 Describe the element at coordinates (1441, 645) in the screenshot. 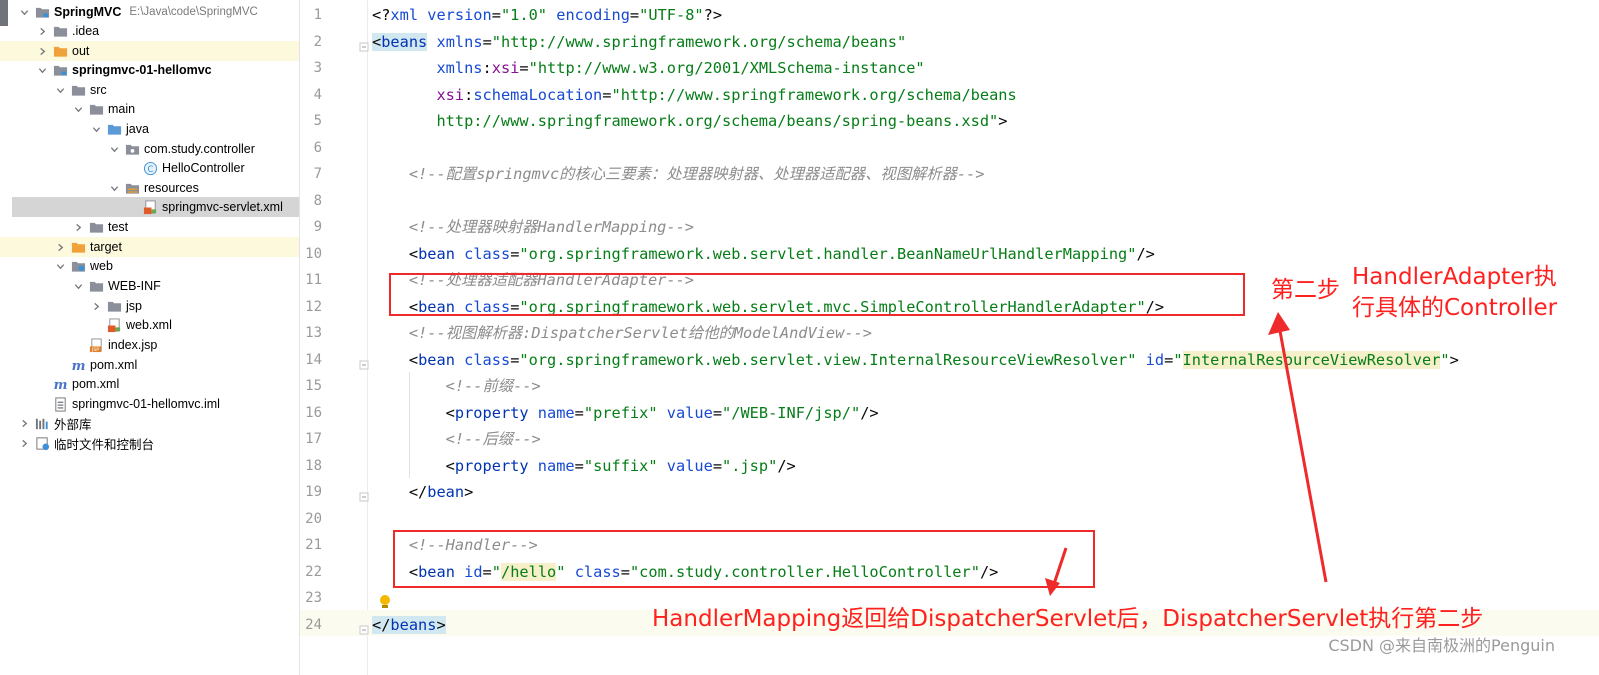

I see `watermark: CSDN @来自南极洲的Penguin` at that location.